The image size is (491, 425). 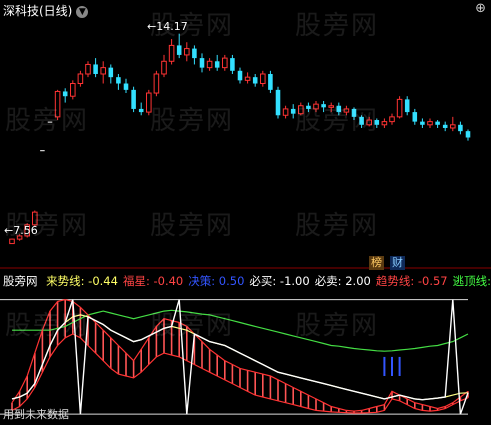 What do you see at coordinates (82, 11) in the screenshot?
I see `chevron-down-icon: ▼` at bounding box center [82, 11].